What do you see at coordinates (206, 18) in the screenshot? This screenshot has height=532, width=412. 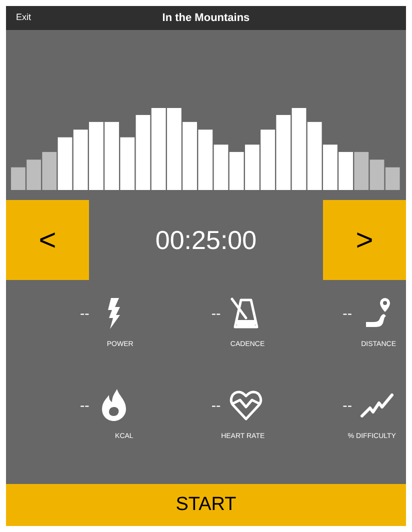 I see `window-title: In the Mountains` at bounding box center [206, 18].